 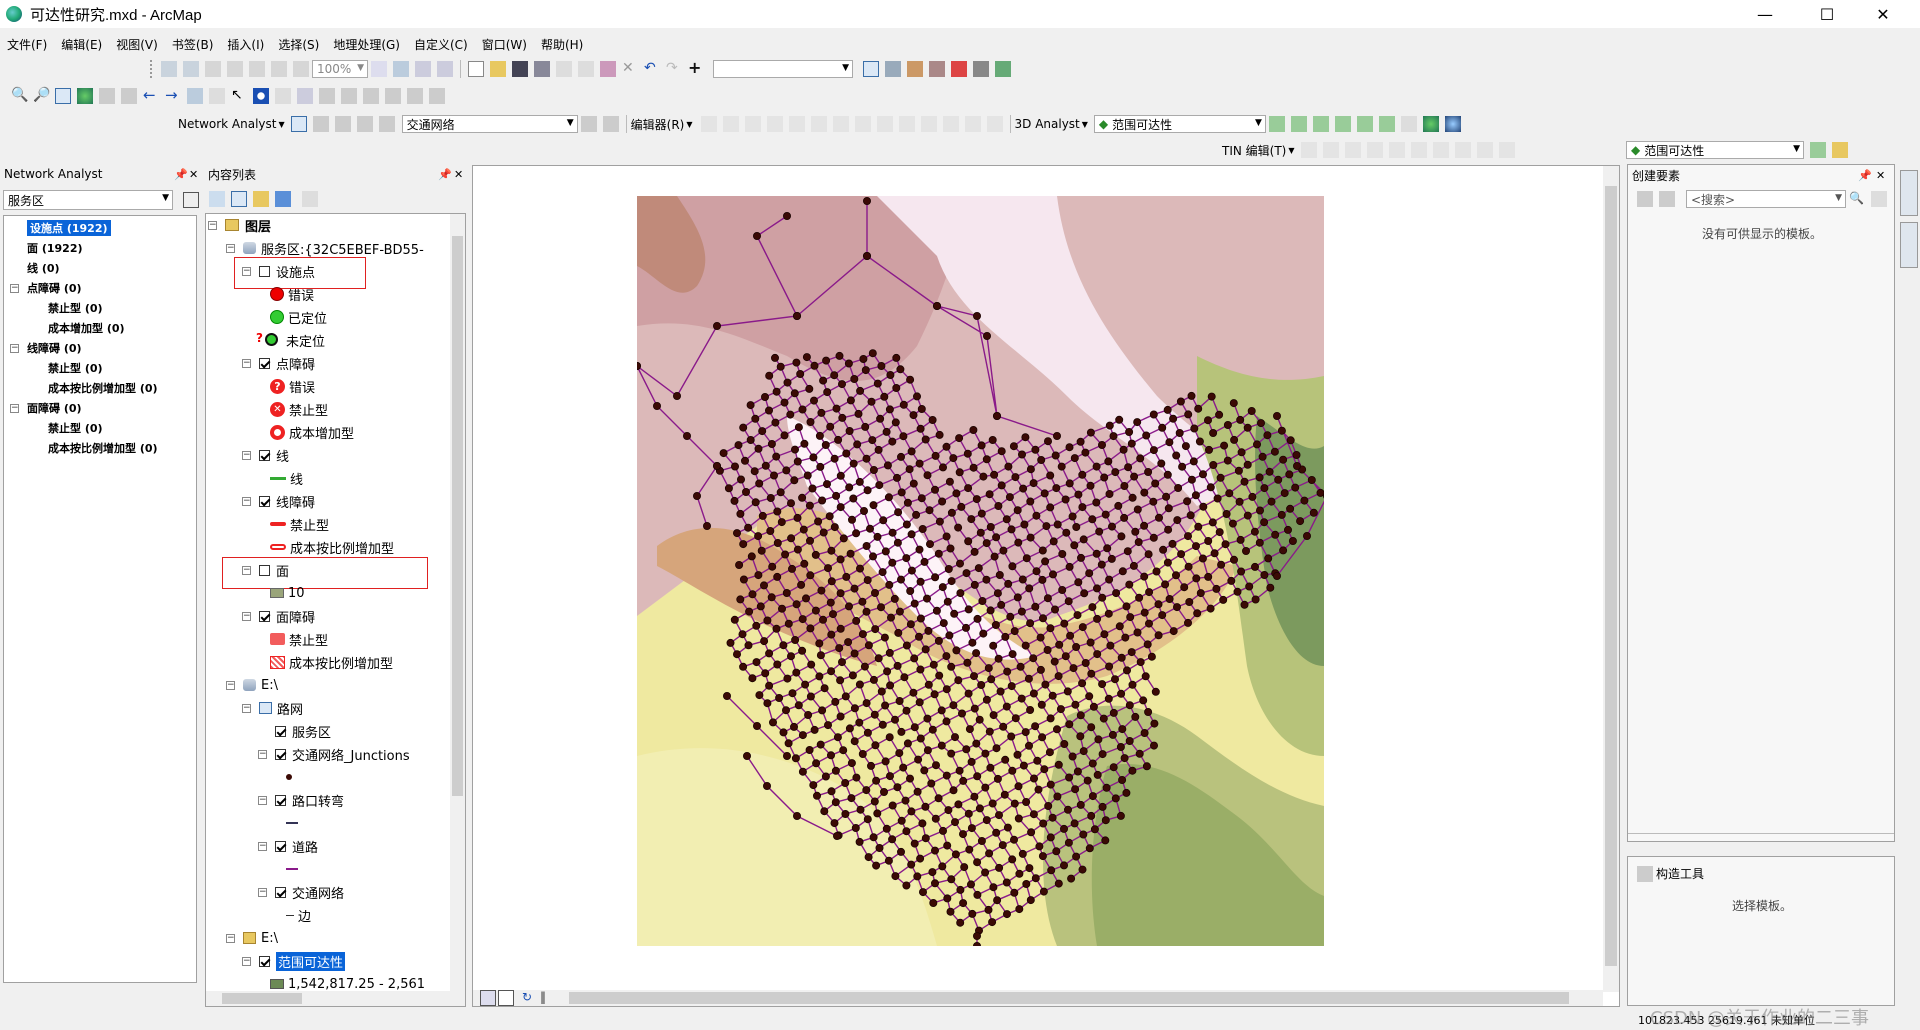 What do you see at coordinates (520, 69) in the screenshot?
I see `save-icon` at bounding box center [520, 69].